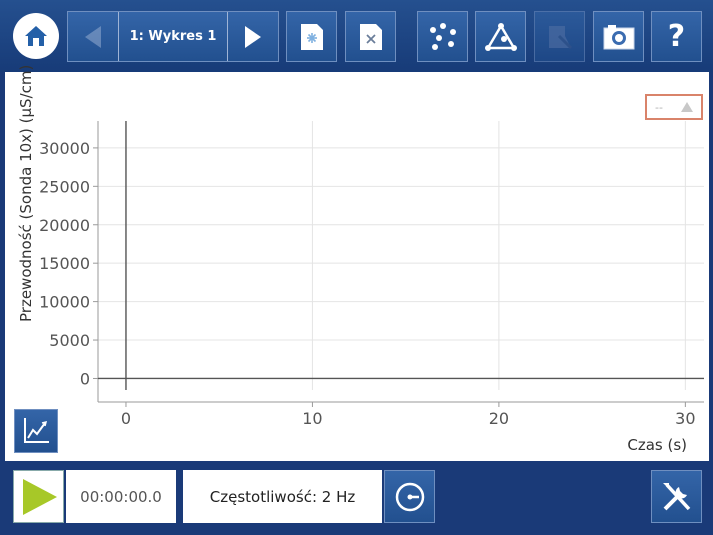  I want to click on next-icon, so click(253, 36).